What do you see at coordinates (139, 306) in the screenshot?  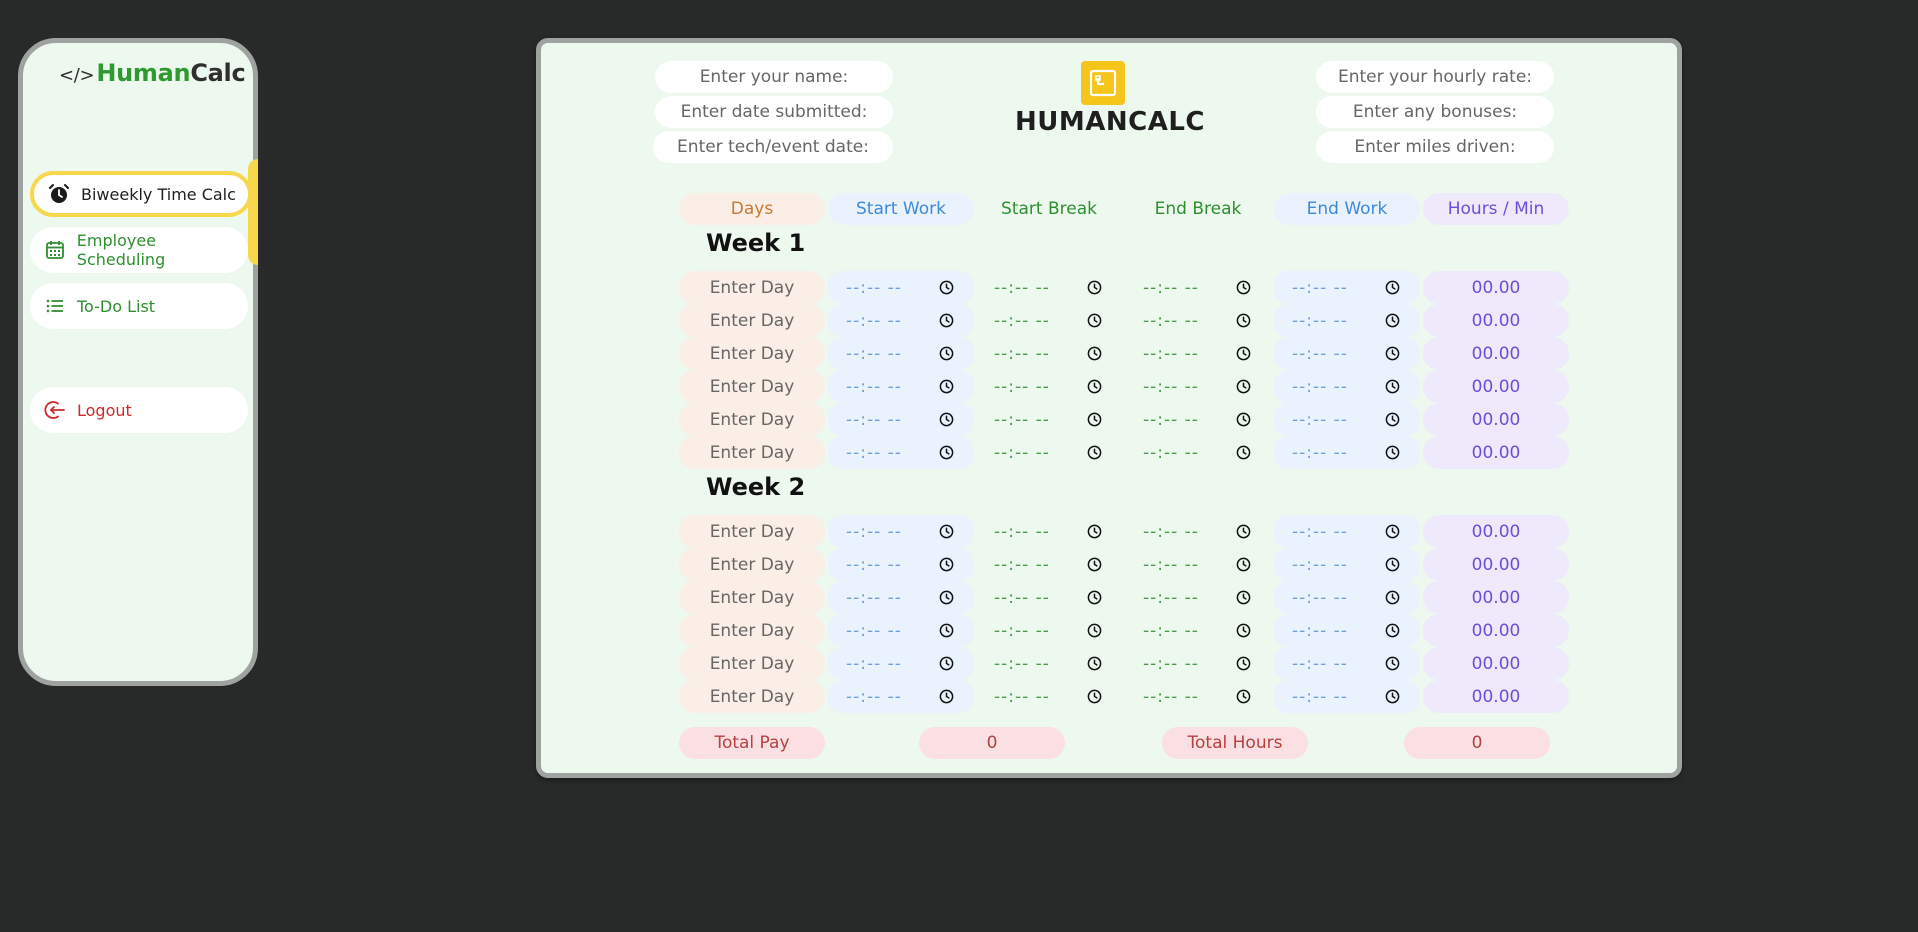 I see `sidebar-item-todo-list: To-Do List` at bounding box center [139, 306].